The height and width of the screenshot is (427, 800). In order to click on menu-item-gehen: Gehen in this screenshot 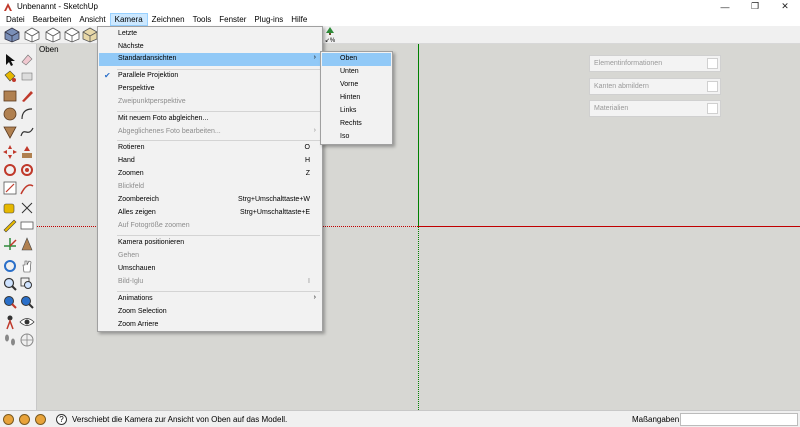, I will do `click(210, 256)`.